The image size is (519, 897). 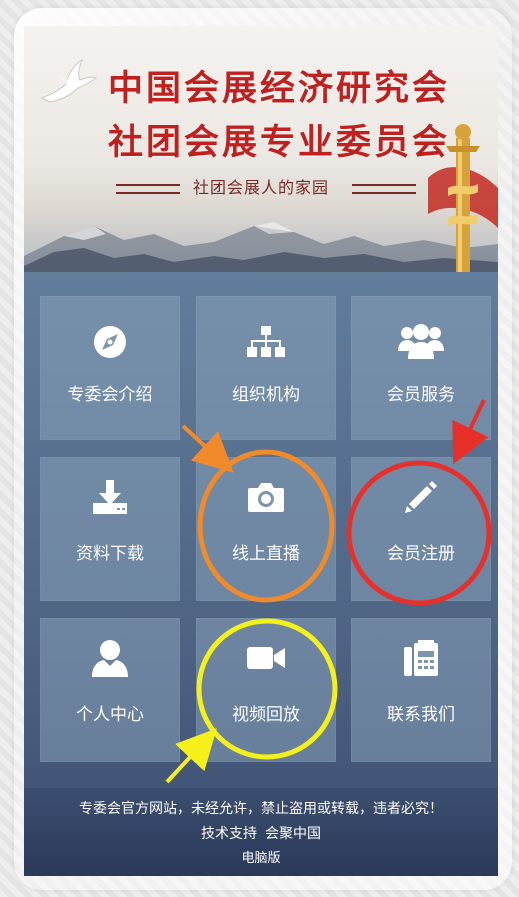 What do you see at coordinates (266, 368) in the screenshot?
I see `menu-tile-organization: 组织机构` at bounding box center [266, 368].